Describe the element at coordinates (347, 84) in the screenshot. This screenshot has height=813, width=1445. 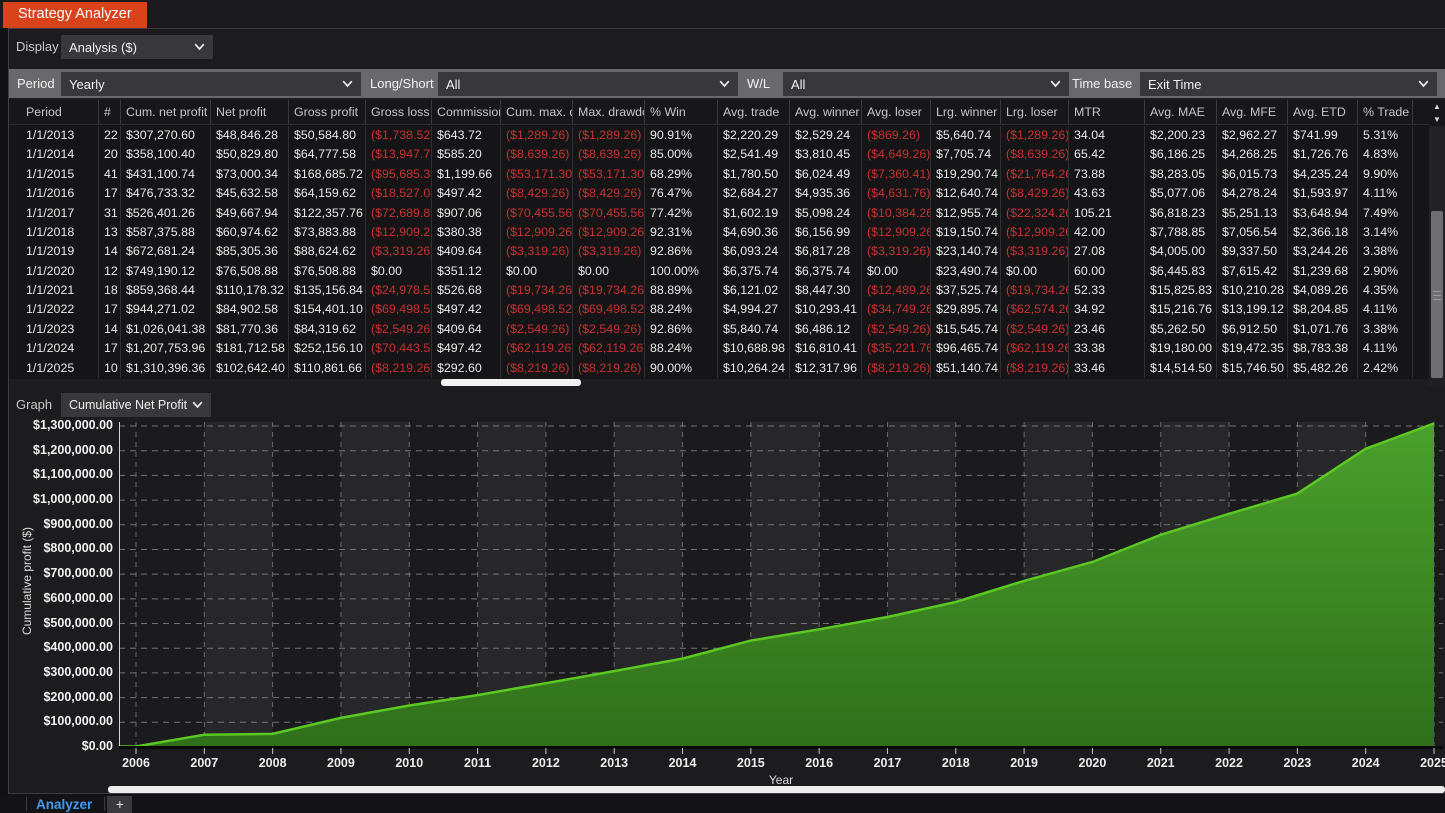
I see `chevron-down-icon` at that location.